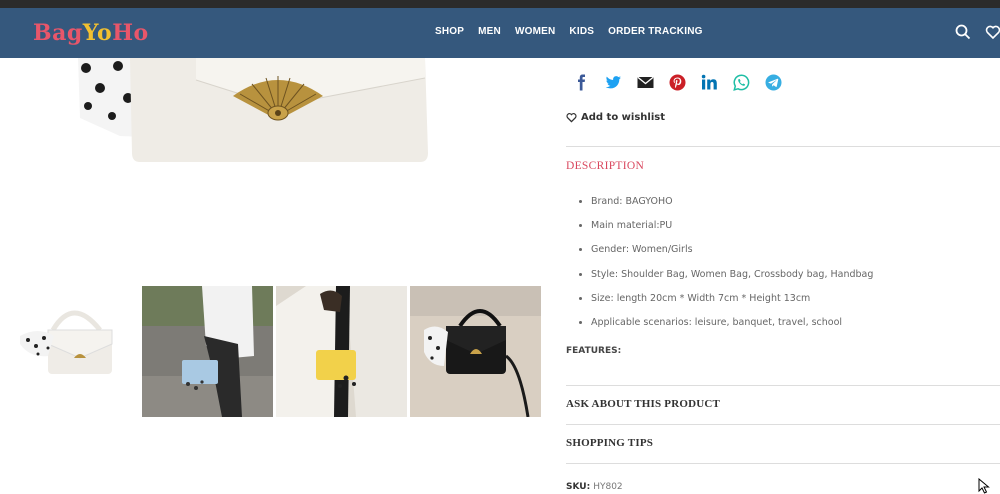 The image size is (1000, 494). What do you see at coordinates (645, 82) in the screenshot?
I see `email-icon` at bounding box center [645, 82].